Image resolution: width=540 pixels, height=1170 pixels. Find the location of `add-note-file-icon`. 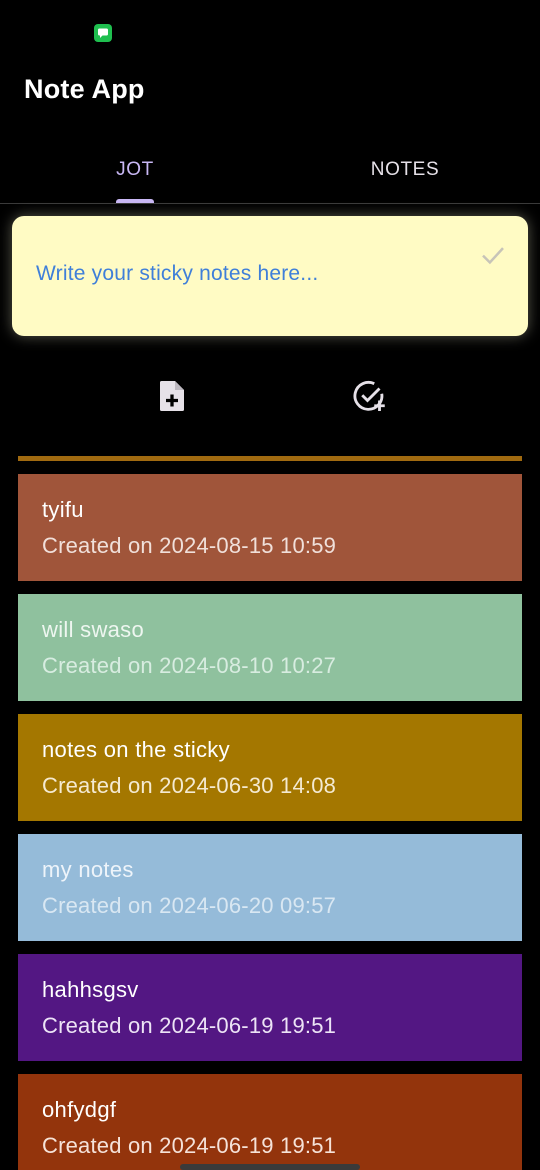

add-note-file-icon is located at coordinates (172, 396).